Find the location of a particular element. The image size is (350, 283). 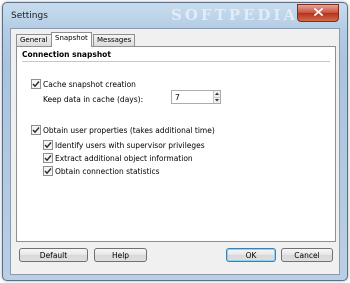

connection-stats-label: Obtain connection statistics is located at coordinates (107, 171).